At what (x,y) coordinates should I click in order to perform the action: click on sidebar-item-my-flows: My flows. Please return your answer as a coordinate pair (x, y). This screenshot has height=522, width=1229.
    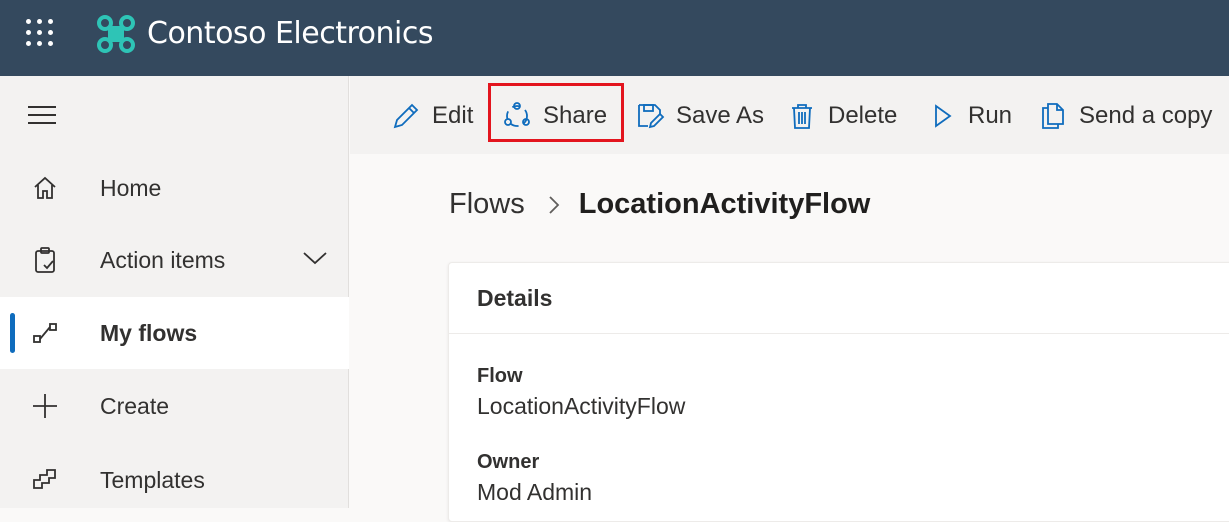
    Looking at the image, I should click on (174, 333).